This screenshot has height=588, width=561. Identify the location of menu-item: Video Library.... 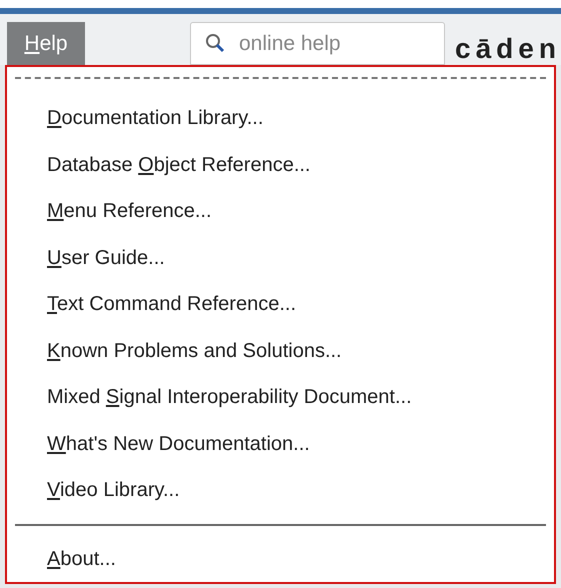
(280, 490).